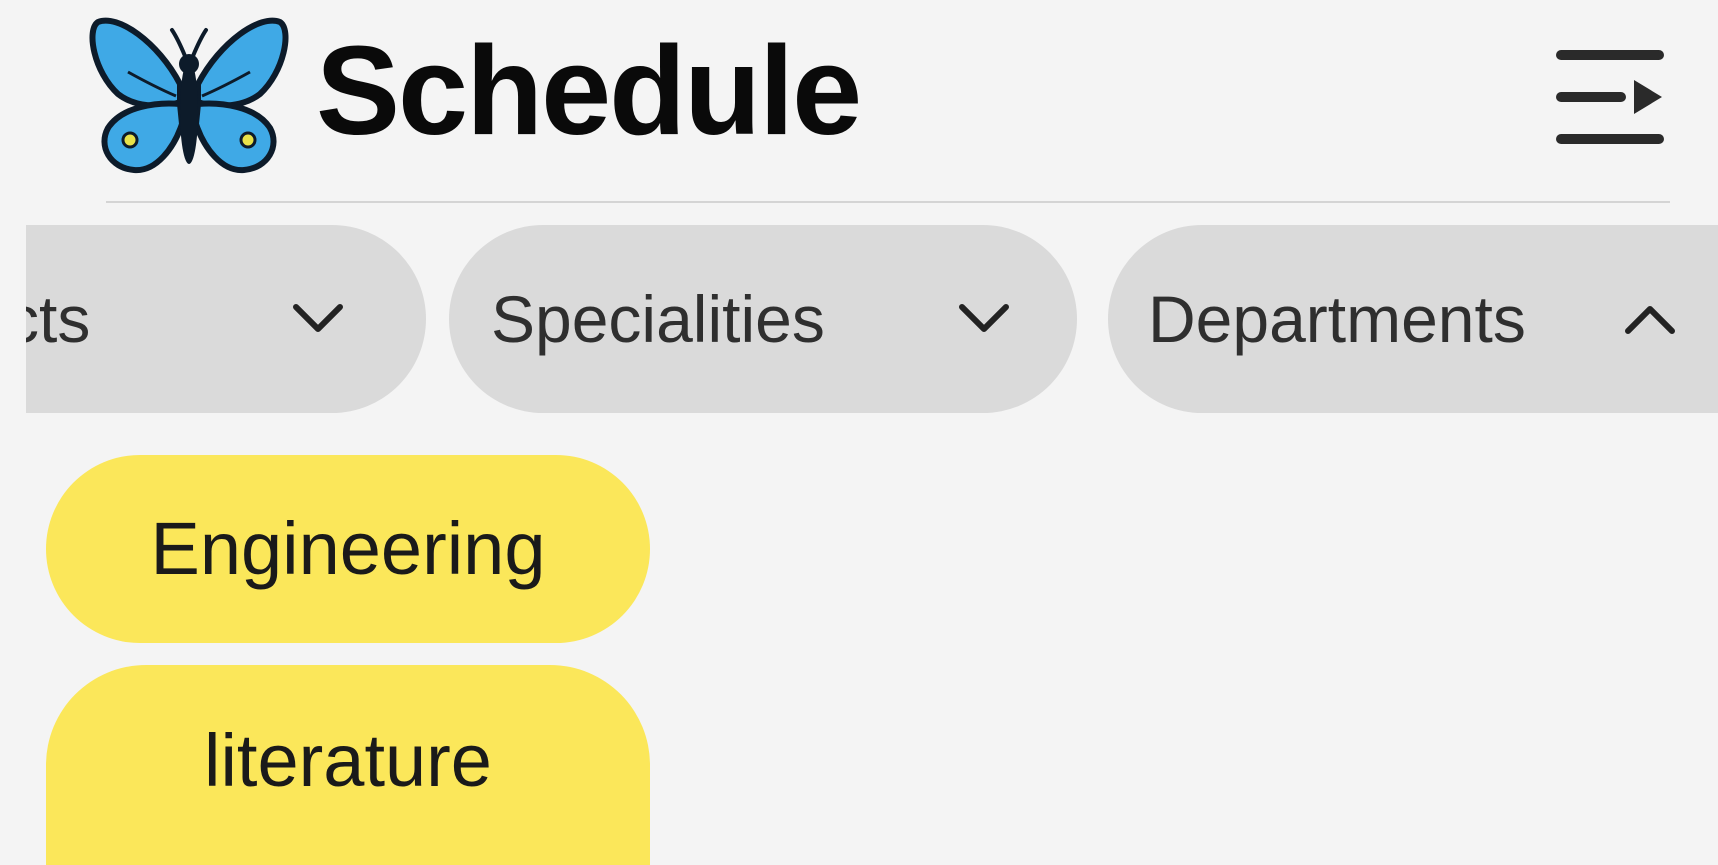 Image resolution: width=1718 pixels, height=865 pixels. I want to click on department-option-label: Engineering, so click(348, 548).